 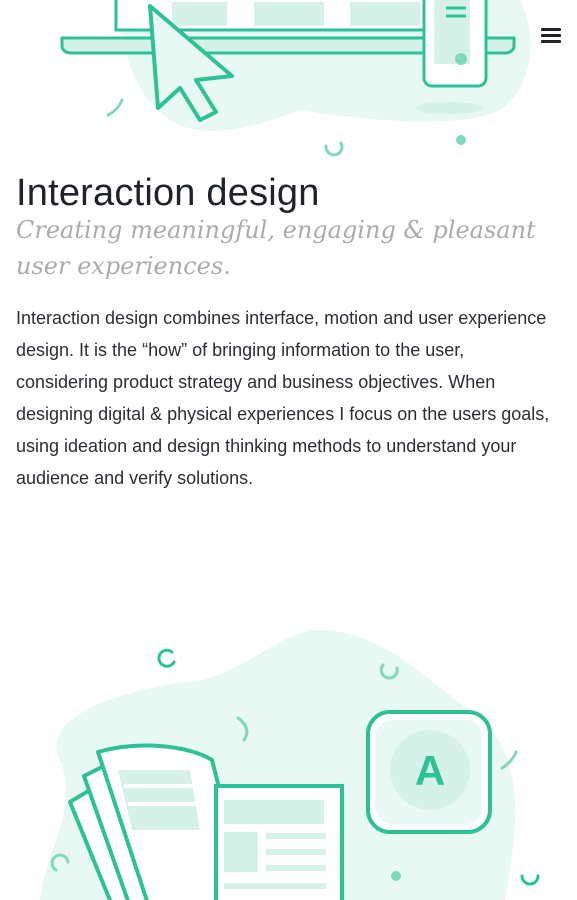 I want to click on decorative-arc, so click(x=115, y=107).